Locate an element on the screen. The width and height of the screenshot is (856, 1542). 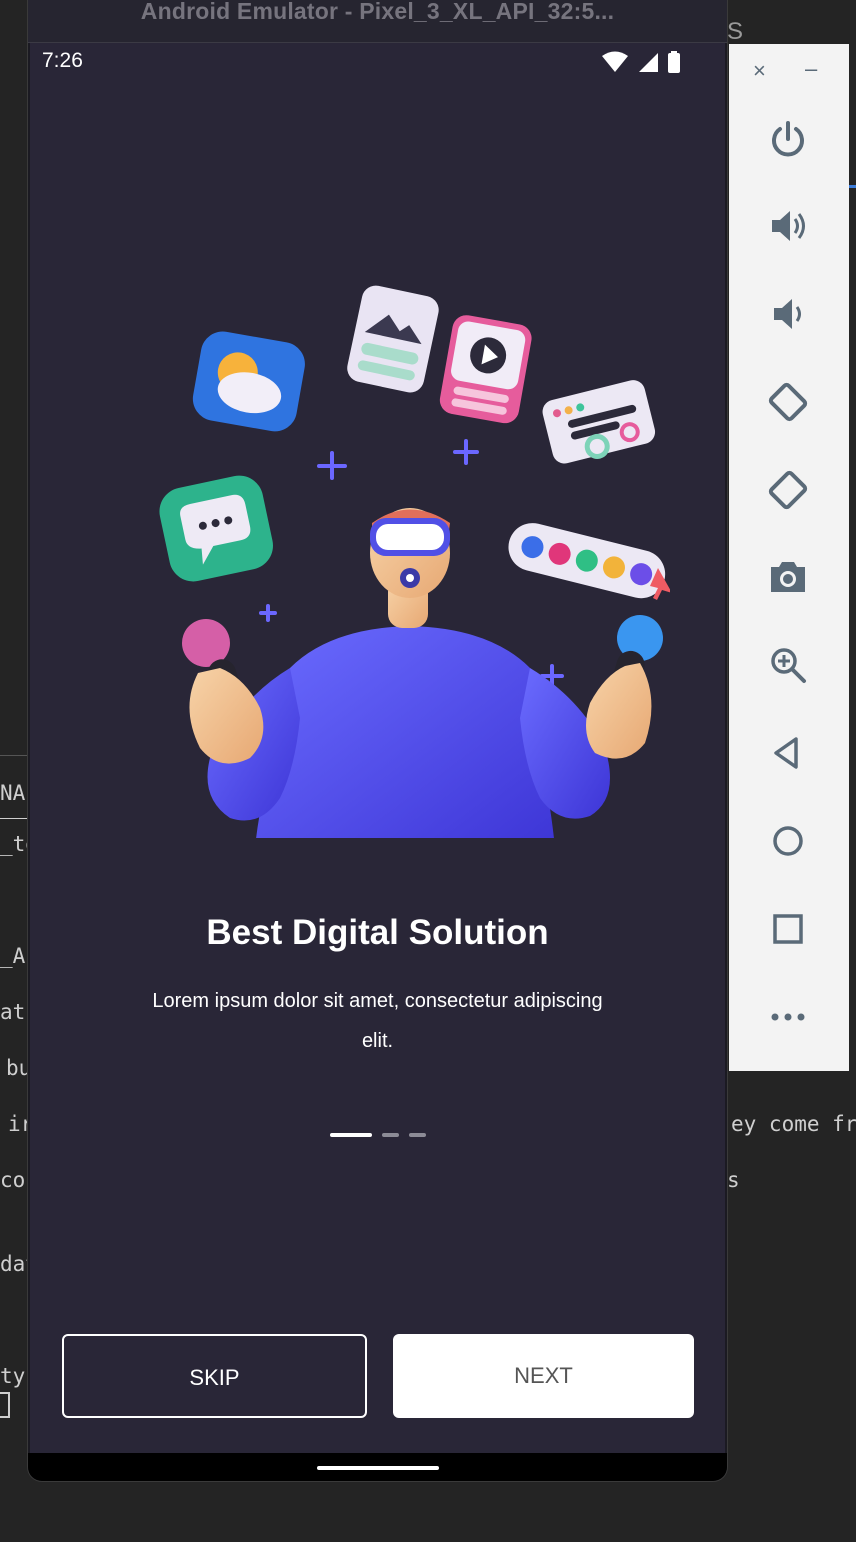
back-icon is located at coordinates (786, 753).